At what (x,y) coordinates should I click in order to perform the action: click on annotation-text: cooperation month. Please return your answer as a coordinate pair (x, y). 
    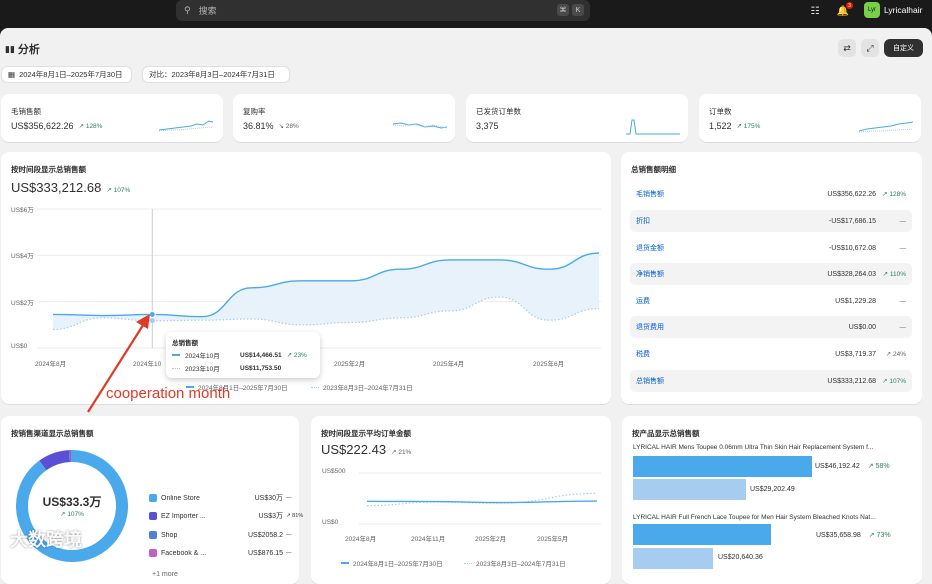
    Looking at the image, I should click on (168, 393).